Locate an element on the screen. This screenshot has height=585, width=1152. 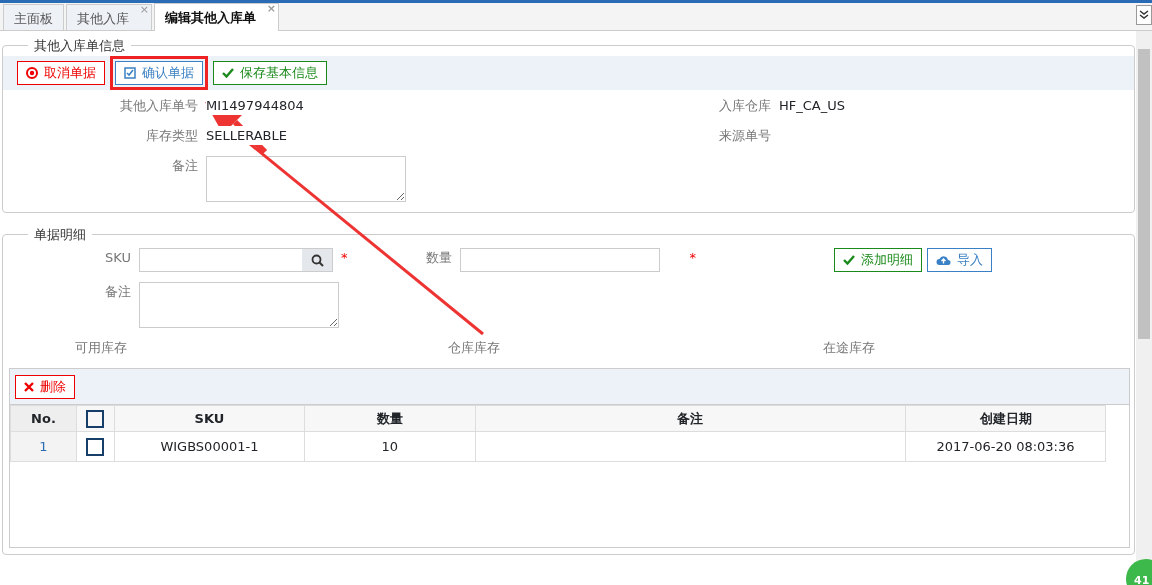
field-label: 库存类型 is located at coordinates (171, 135).